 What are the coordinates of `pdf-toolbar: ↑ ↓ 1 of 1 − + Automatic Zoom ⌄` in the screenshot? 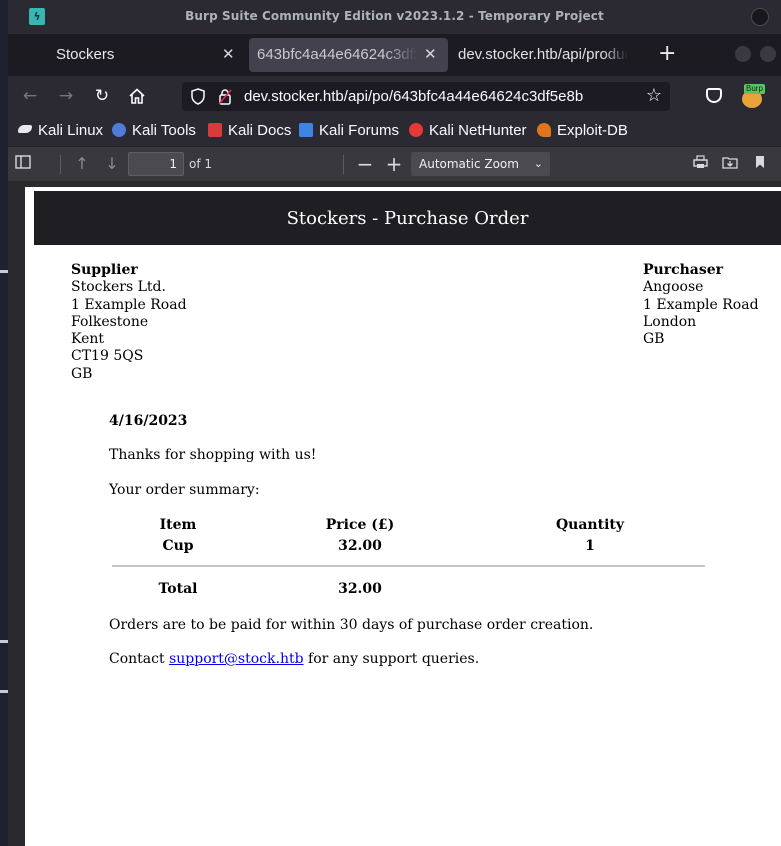 It's located at (394, 163).